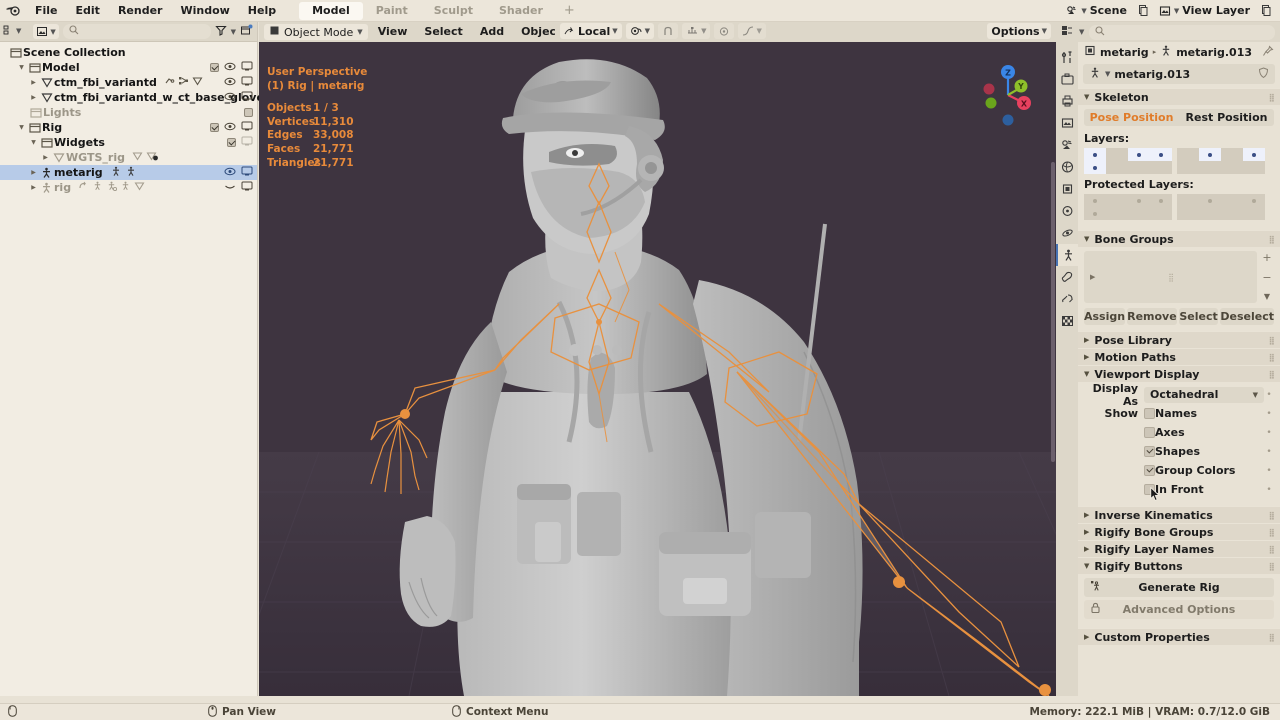 Image resolution: width=1280 pixels, height=720 pixels. I want to click on viewport-options-menu: Options ▼, so click(1019, 31).